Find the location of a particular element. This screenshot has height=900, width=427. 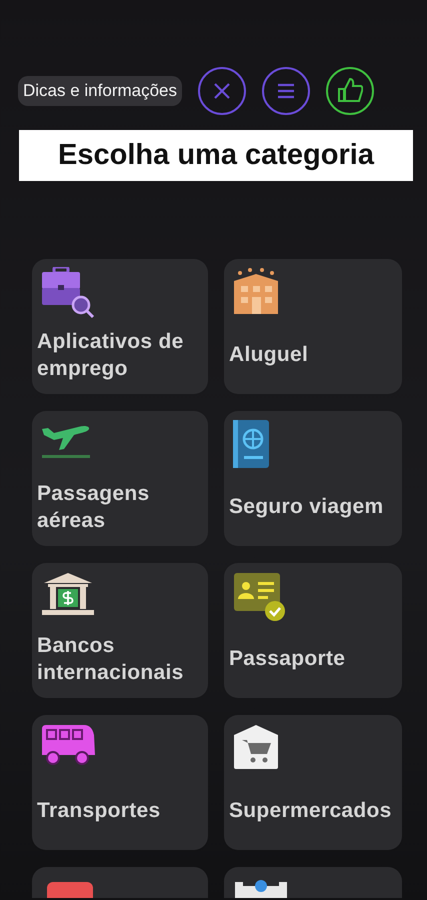

id-card-check-icon is located at coordinates (260, 597).